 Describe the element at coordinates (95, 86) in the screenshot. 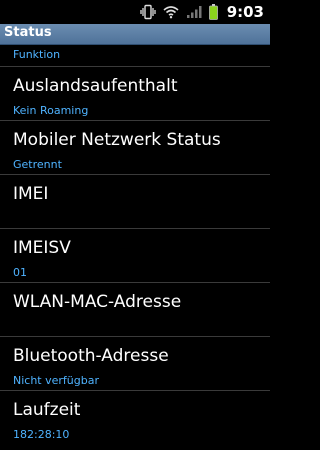

I see `list-item-title: Auslandsaufenthalt` at that location.